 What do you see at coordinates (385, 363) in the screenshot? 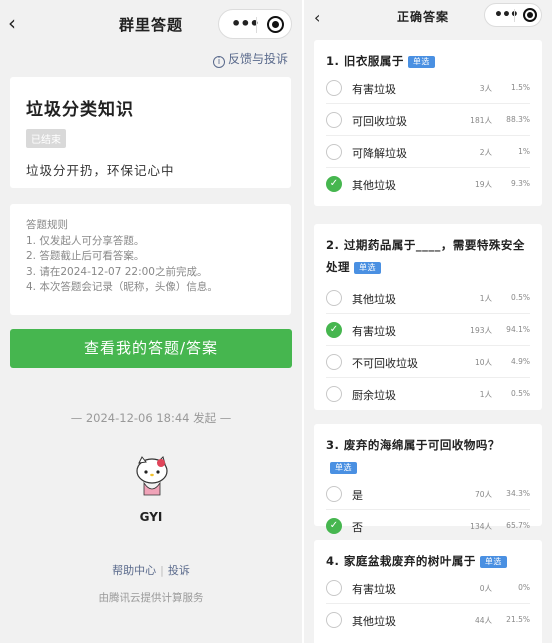
I see `option-text: 不可回收垃圾` at bounding box center [385, 363].